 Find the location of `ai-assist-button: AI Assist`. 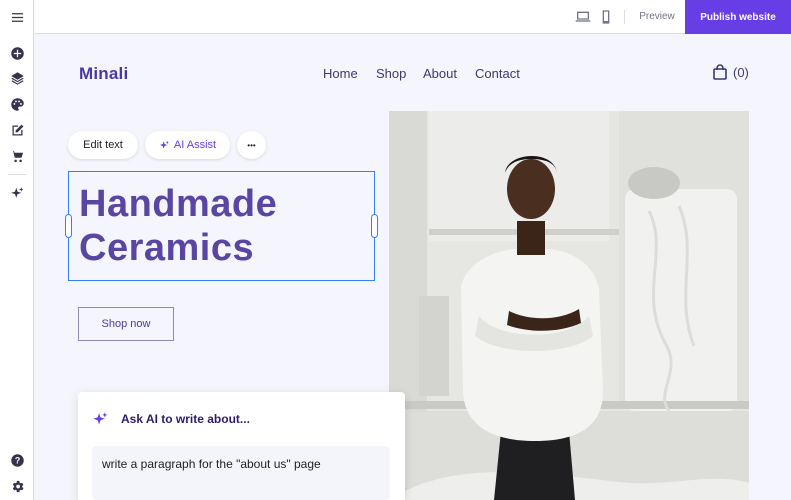

ai-assist-button: AI Assist is located at coordinates (187, 145).